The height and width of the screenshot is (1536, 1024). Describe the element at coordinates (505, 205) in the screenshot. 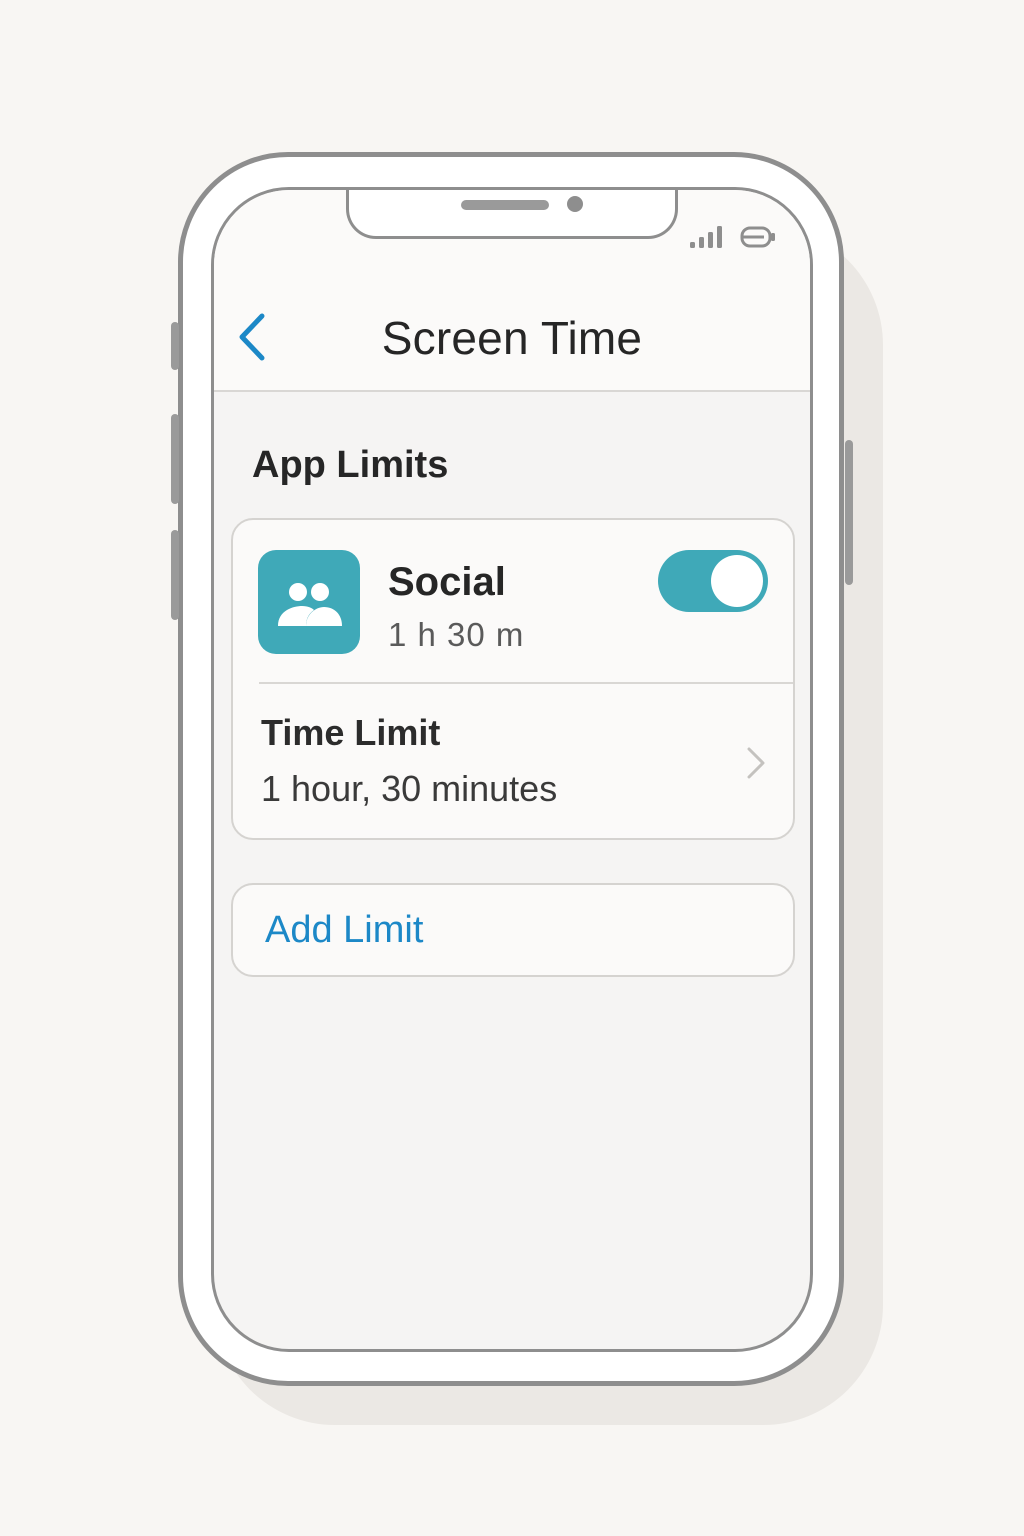

I see `speaker-grille` at that location.